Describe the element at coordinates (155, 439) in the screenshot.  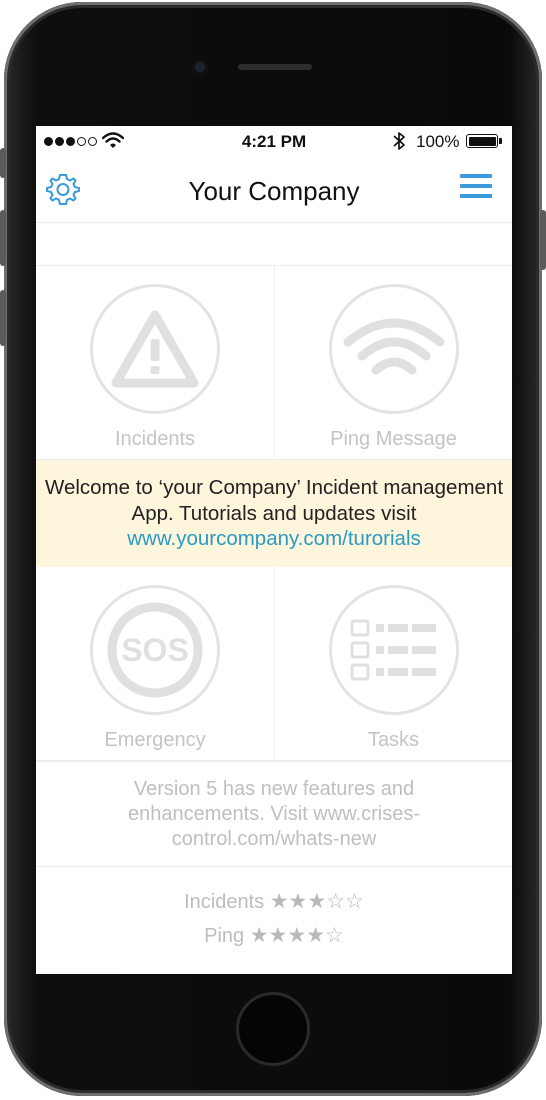
I see `tile-label: Incidents` at that location.